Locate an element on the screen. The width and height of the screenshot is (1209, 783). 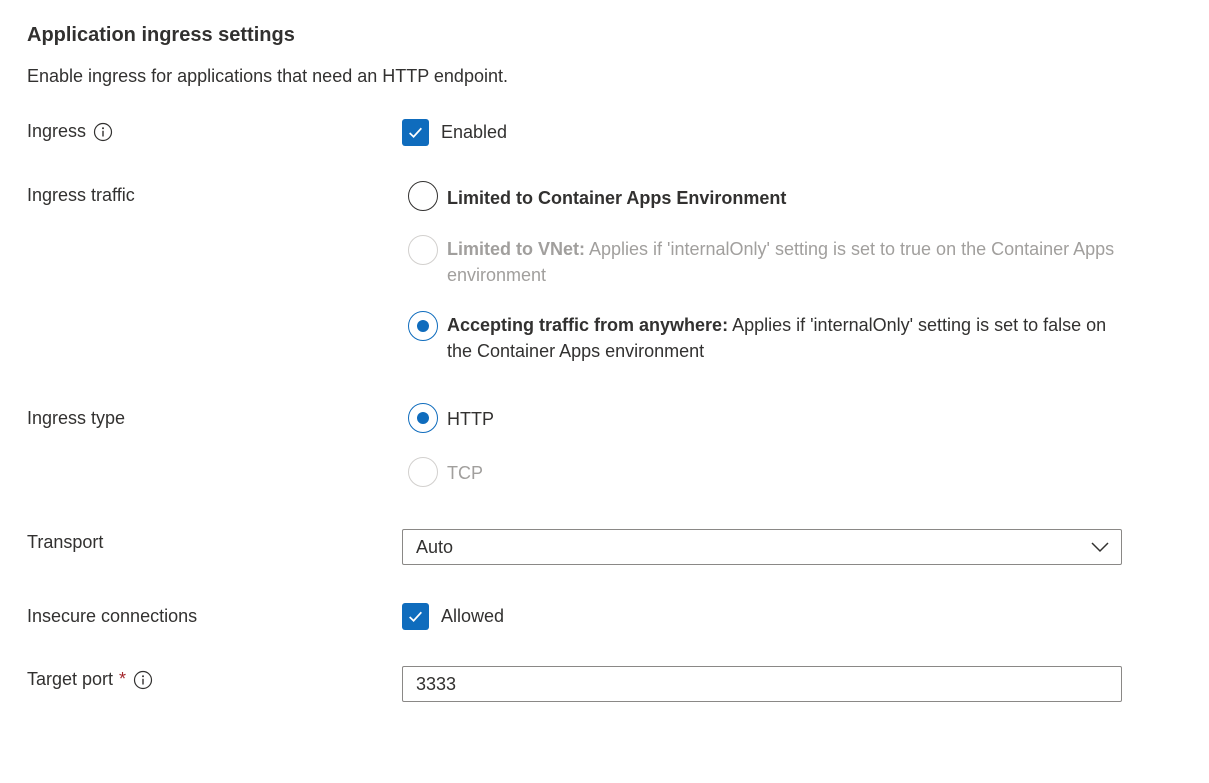
ingress-label: Ingress is located at coordinates (57, 131).